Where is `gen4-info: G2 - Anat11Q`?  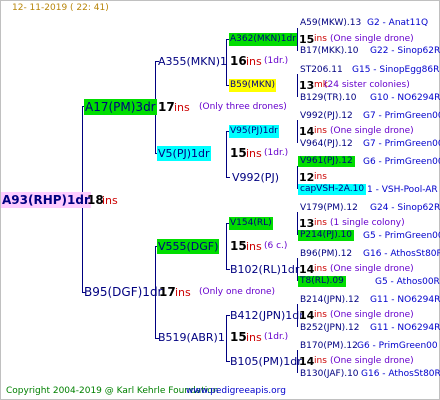 gen4-info: G2 - Anat11Q is located at coordinates (398, 23).